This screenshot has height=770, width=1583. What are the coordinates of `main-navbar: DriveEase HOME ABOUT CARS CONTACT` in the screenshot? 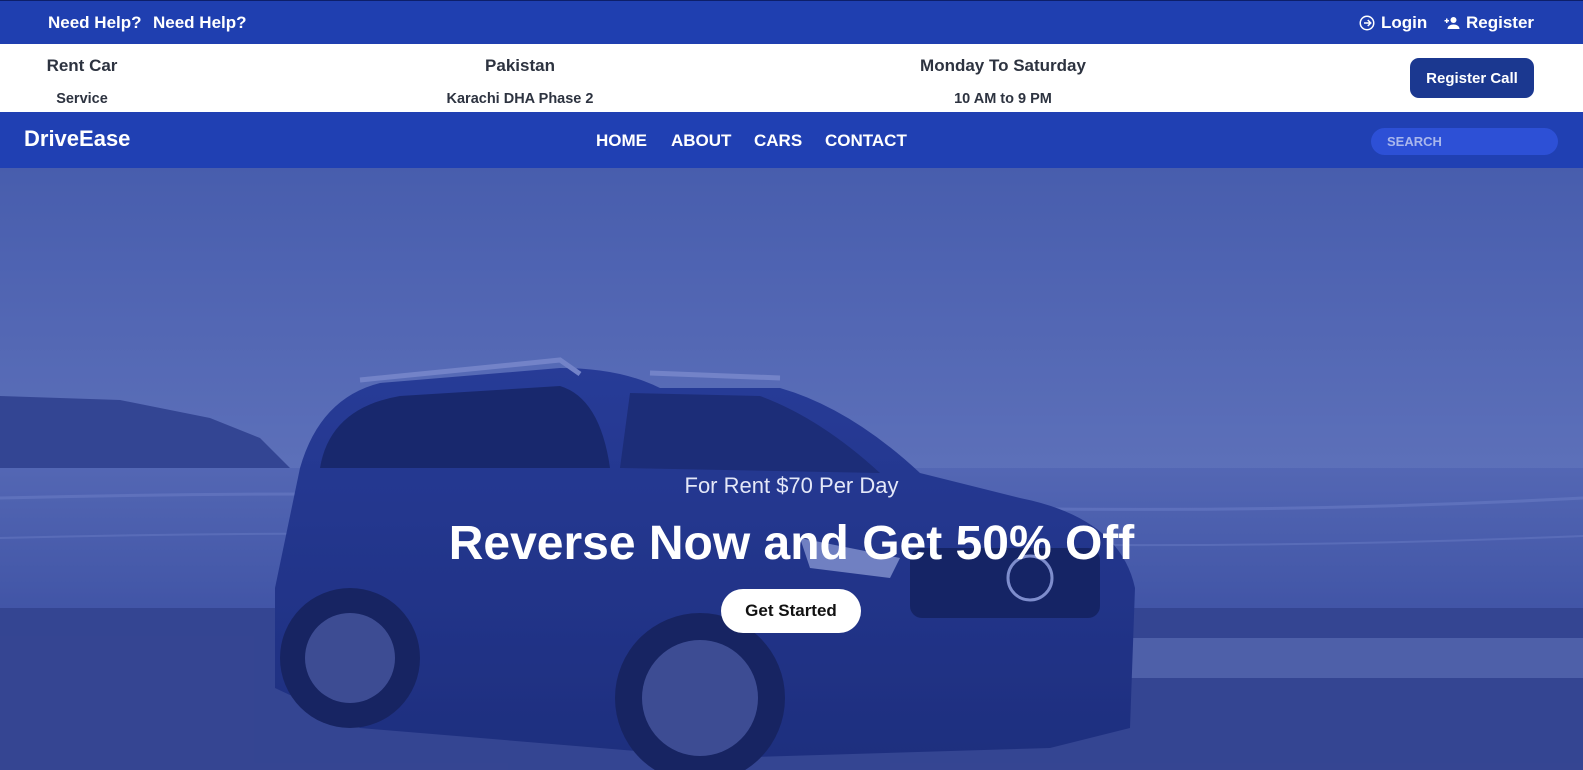 It's located at (791, 140).